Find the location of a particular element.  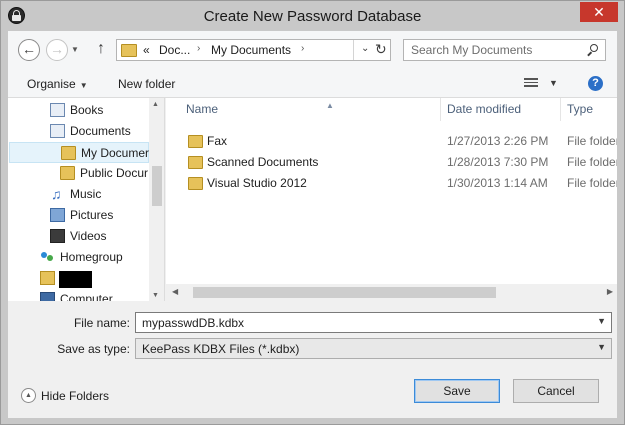

forward-button: → is located at coordinates (57, 50).